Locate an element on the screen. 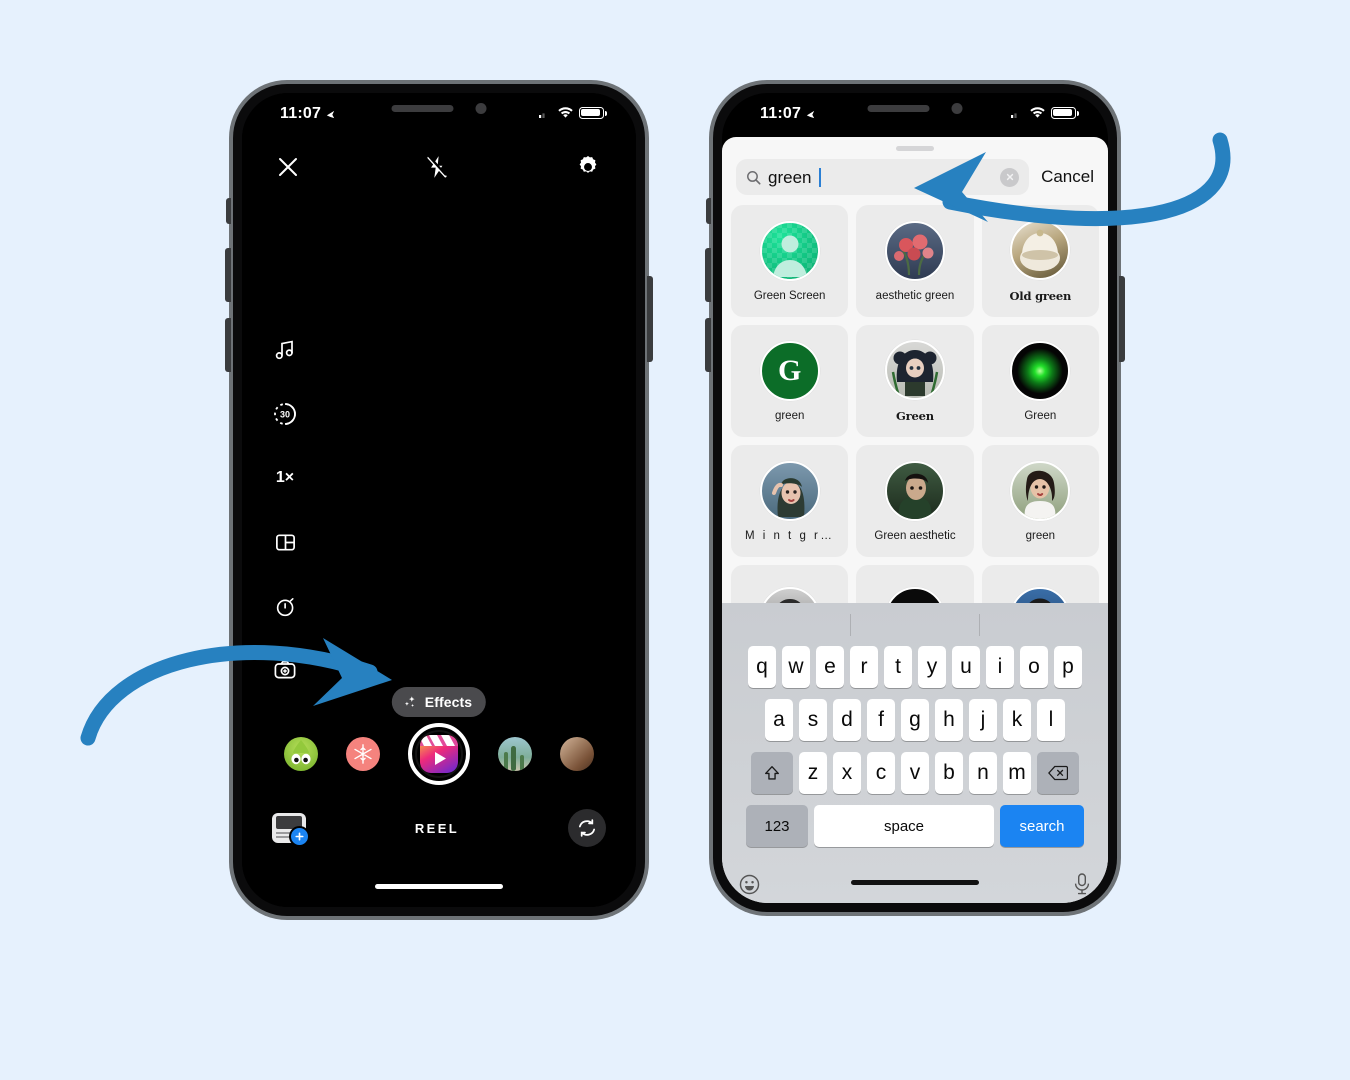 Image resolution: width=1350 pixels, height=1080 pixels. backspace-icon is located at coordinates (1058, 773).